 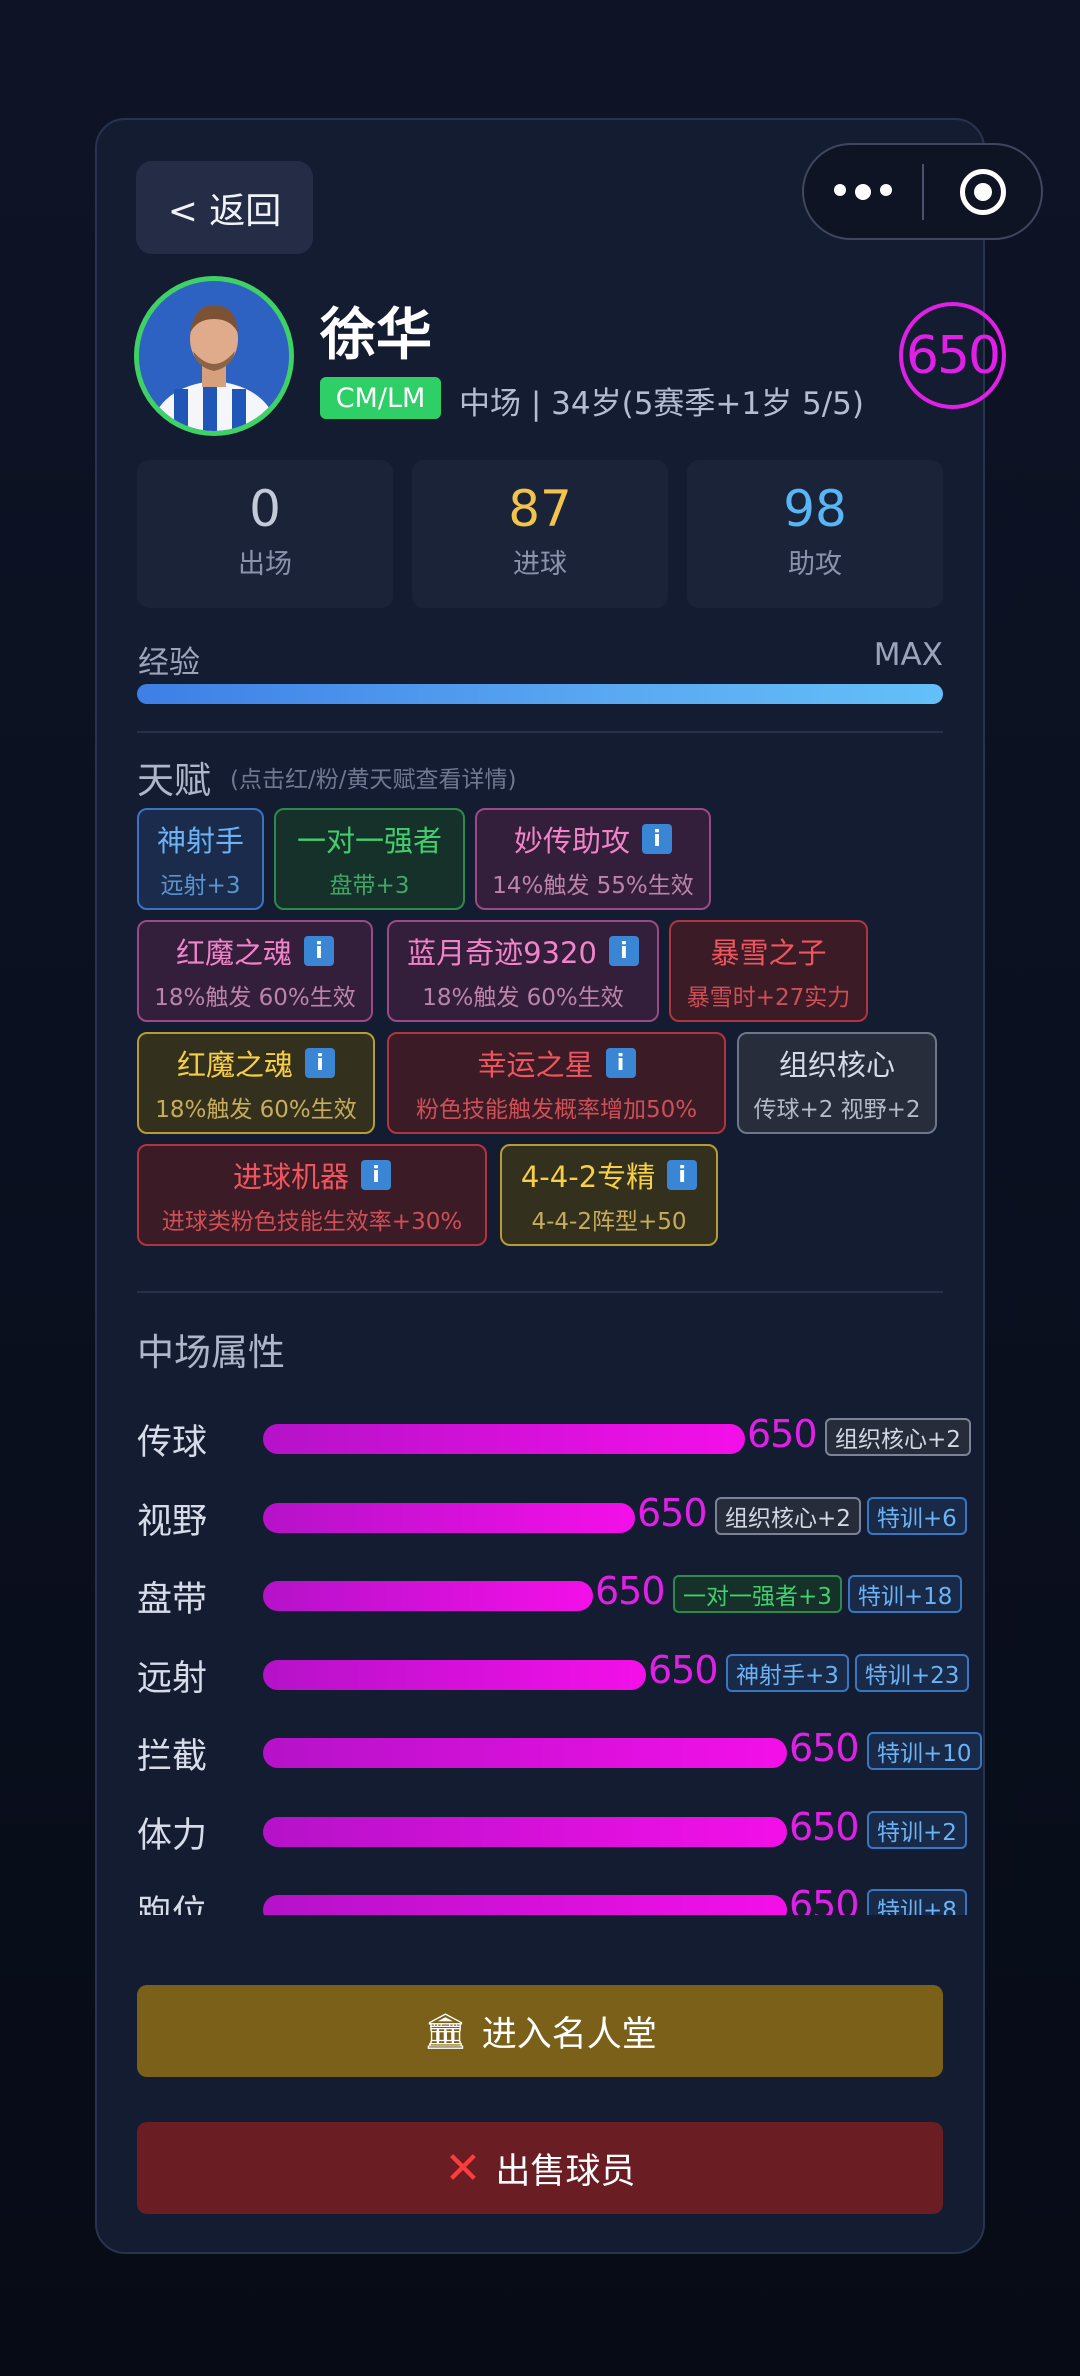 I want to click on talent-effect: 4-4-2阵型+50, so click(x=609, y=1222).